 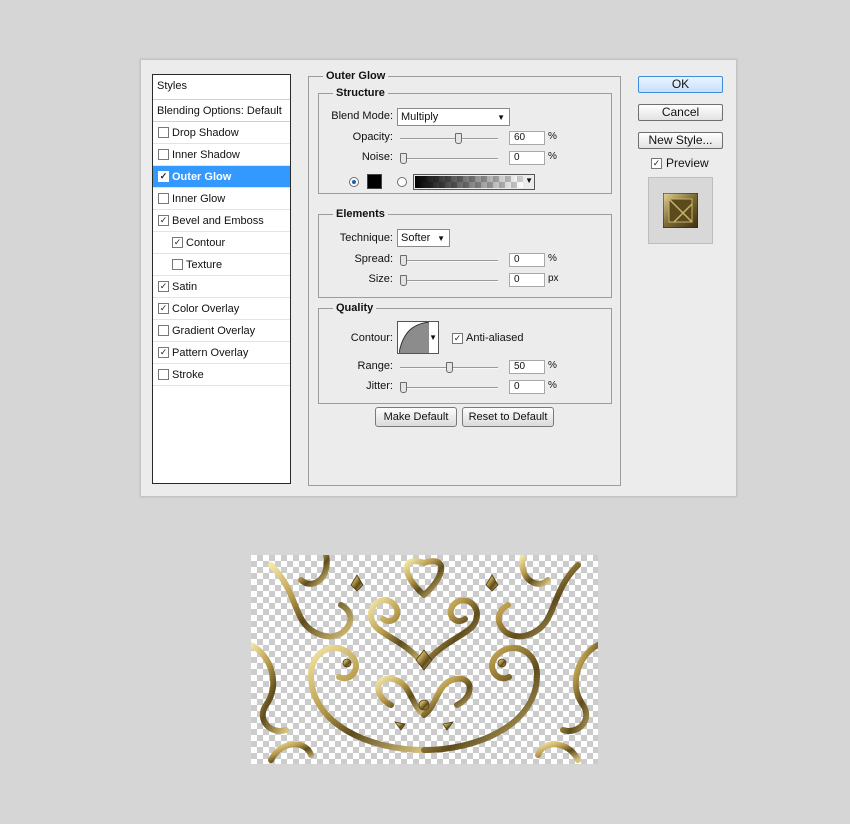 I want to click on opacity-input: 60, so click(x=527, y=138).